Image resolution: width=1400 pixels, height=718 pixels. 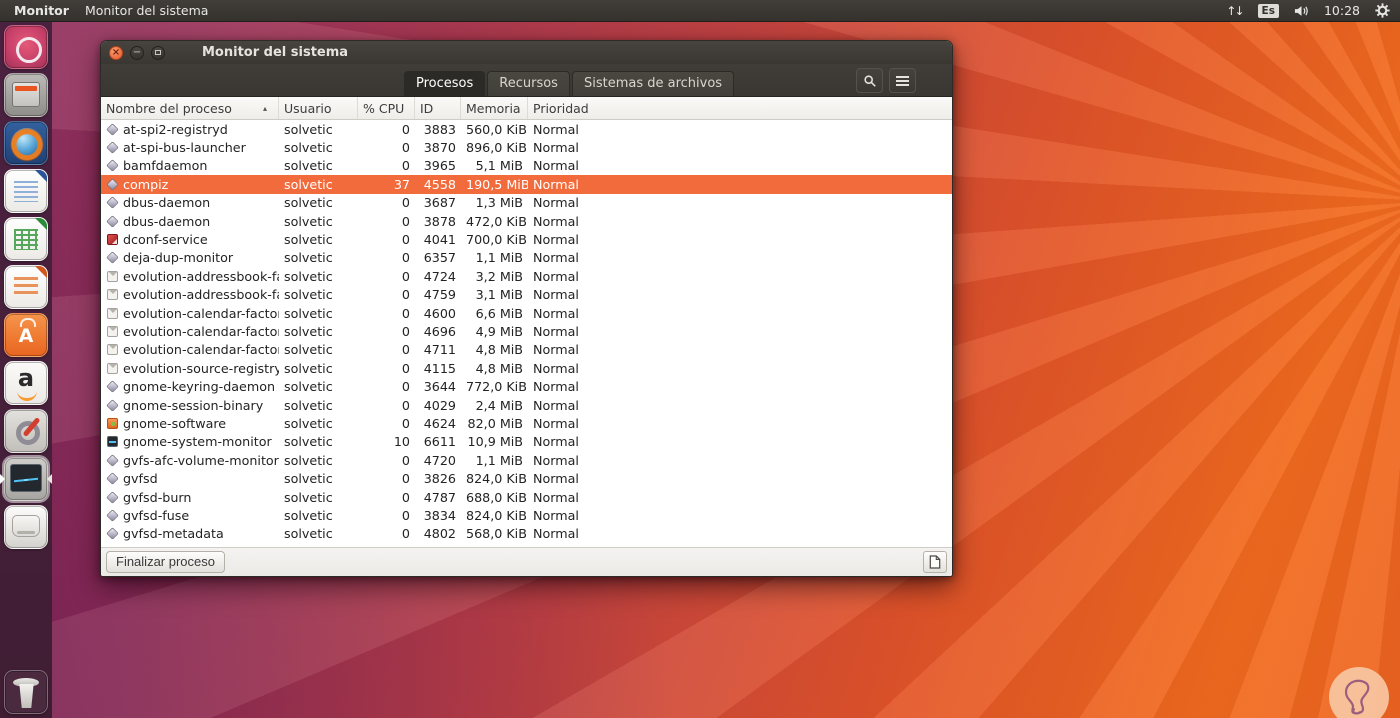 What do you see at coordinates (26, 335) in the screenshot?
I see `launcher-item-ubuntu-software` at bounding box center [26, 335].